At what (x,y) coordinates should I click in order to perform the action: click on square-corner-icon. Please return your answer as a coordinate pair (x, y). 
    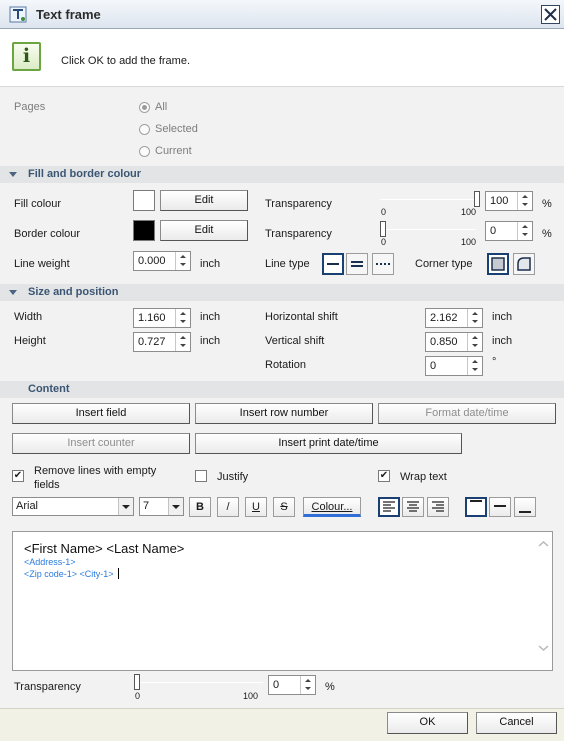
    Looking at the image, I should click on (498, 264).